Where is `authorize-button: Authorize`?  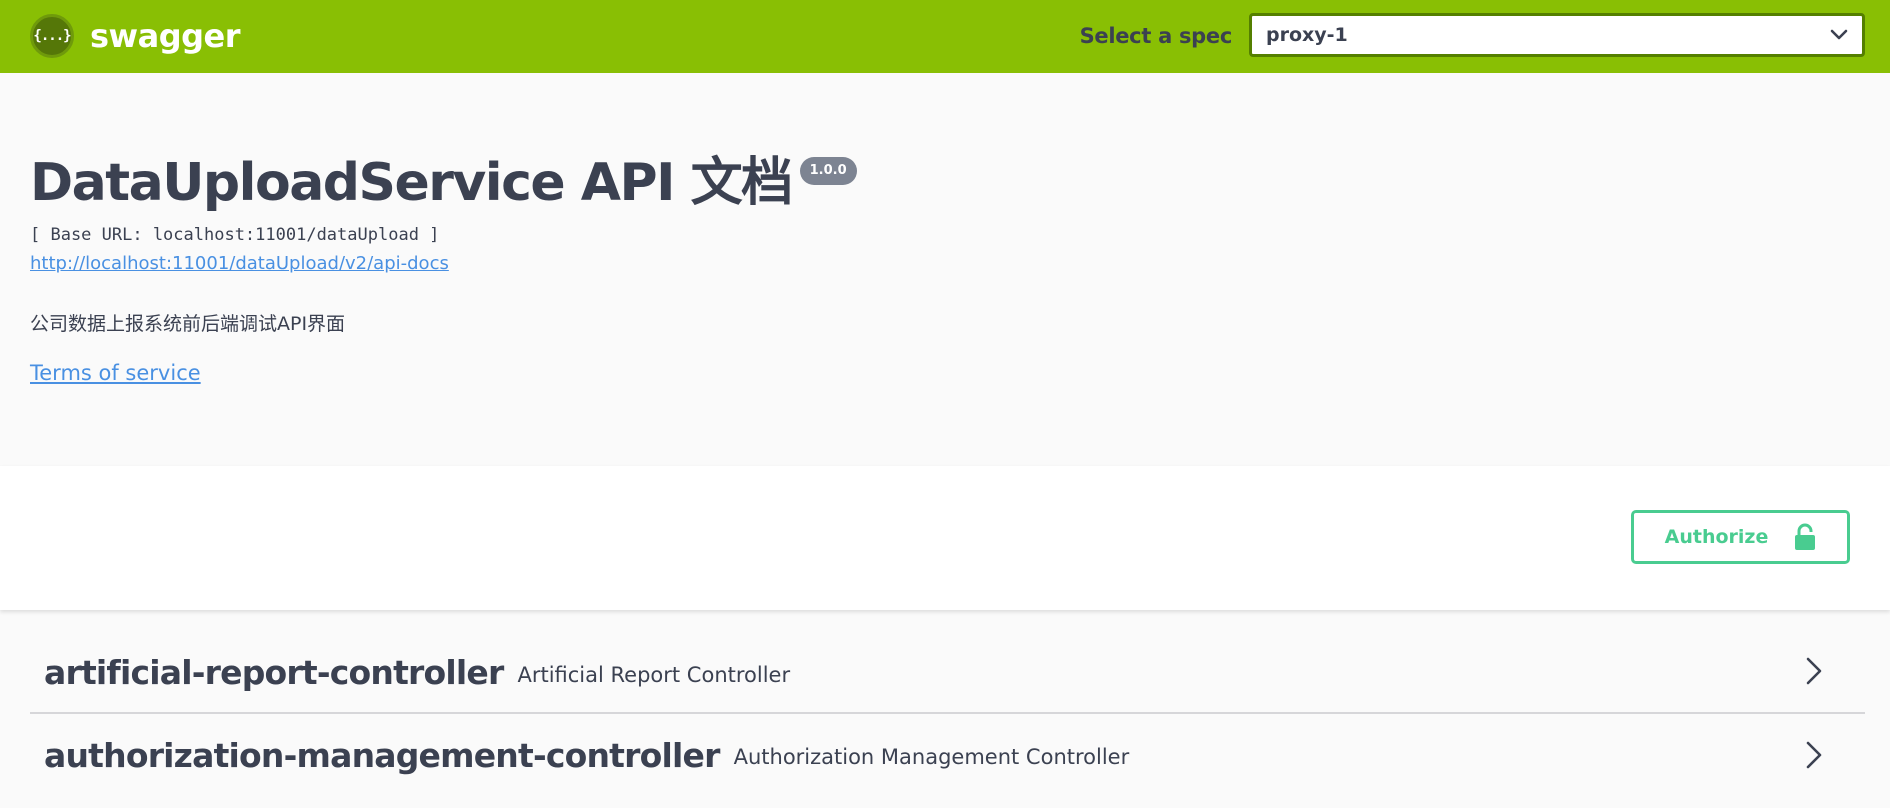
authorize-button: Authorize is located at coordinates (1740, 537).